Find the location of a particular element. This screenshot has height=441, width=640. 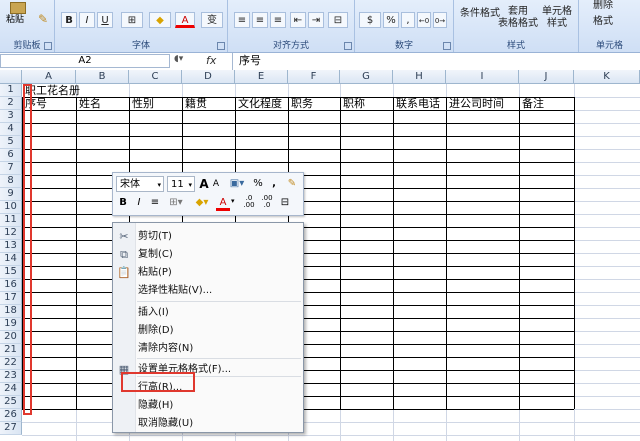

sheet-title-cell: 职工花名册 is located at coordinates (52, 90).